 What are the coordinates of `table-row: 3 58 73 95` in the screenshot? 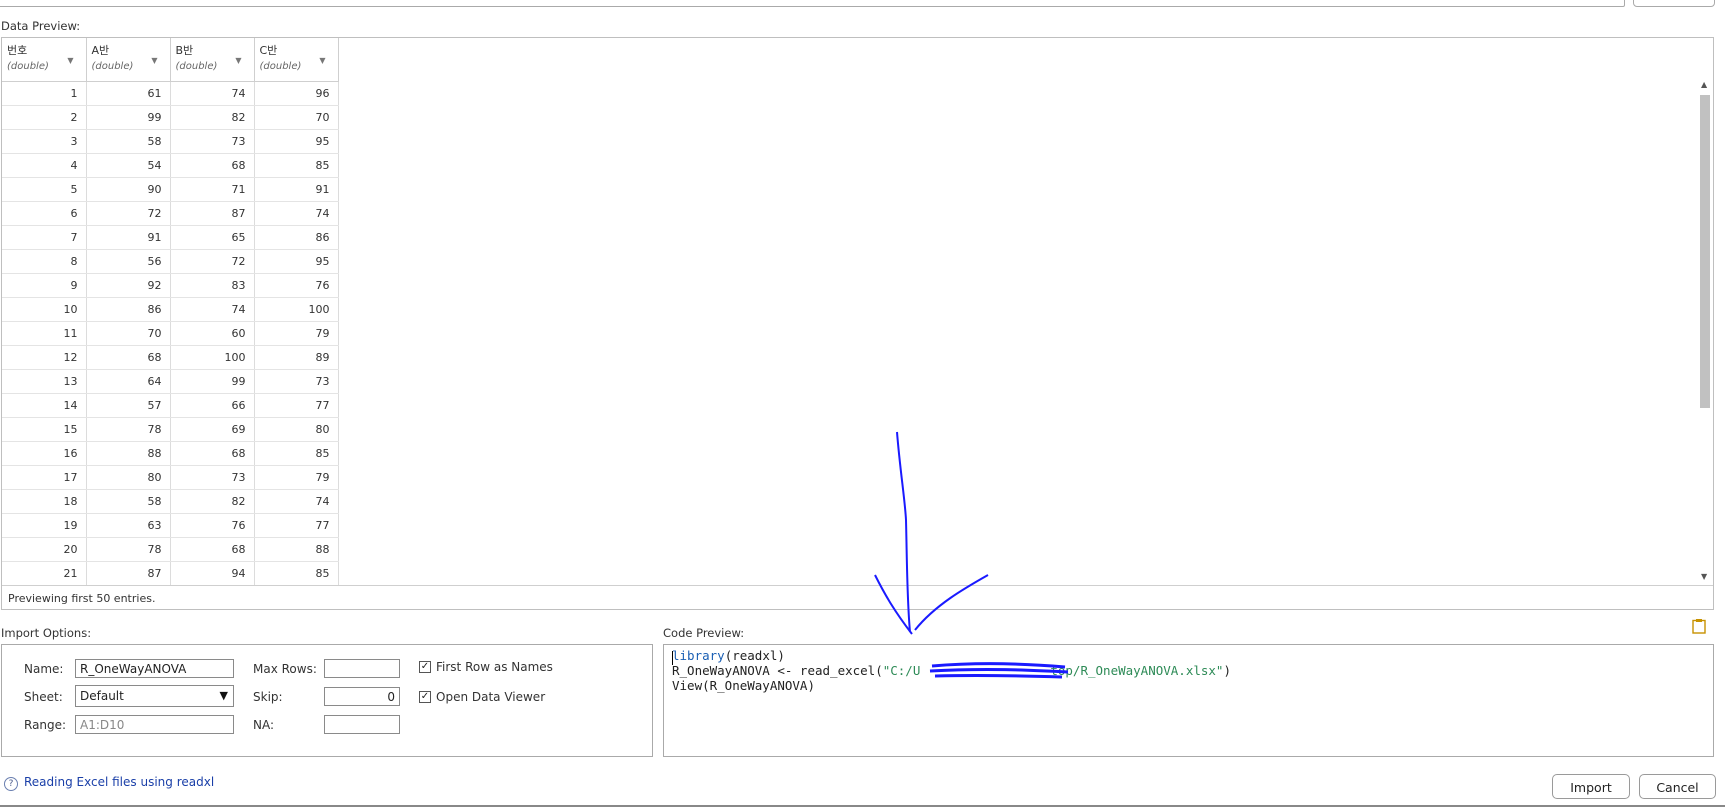 It's located at (170, 141).